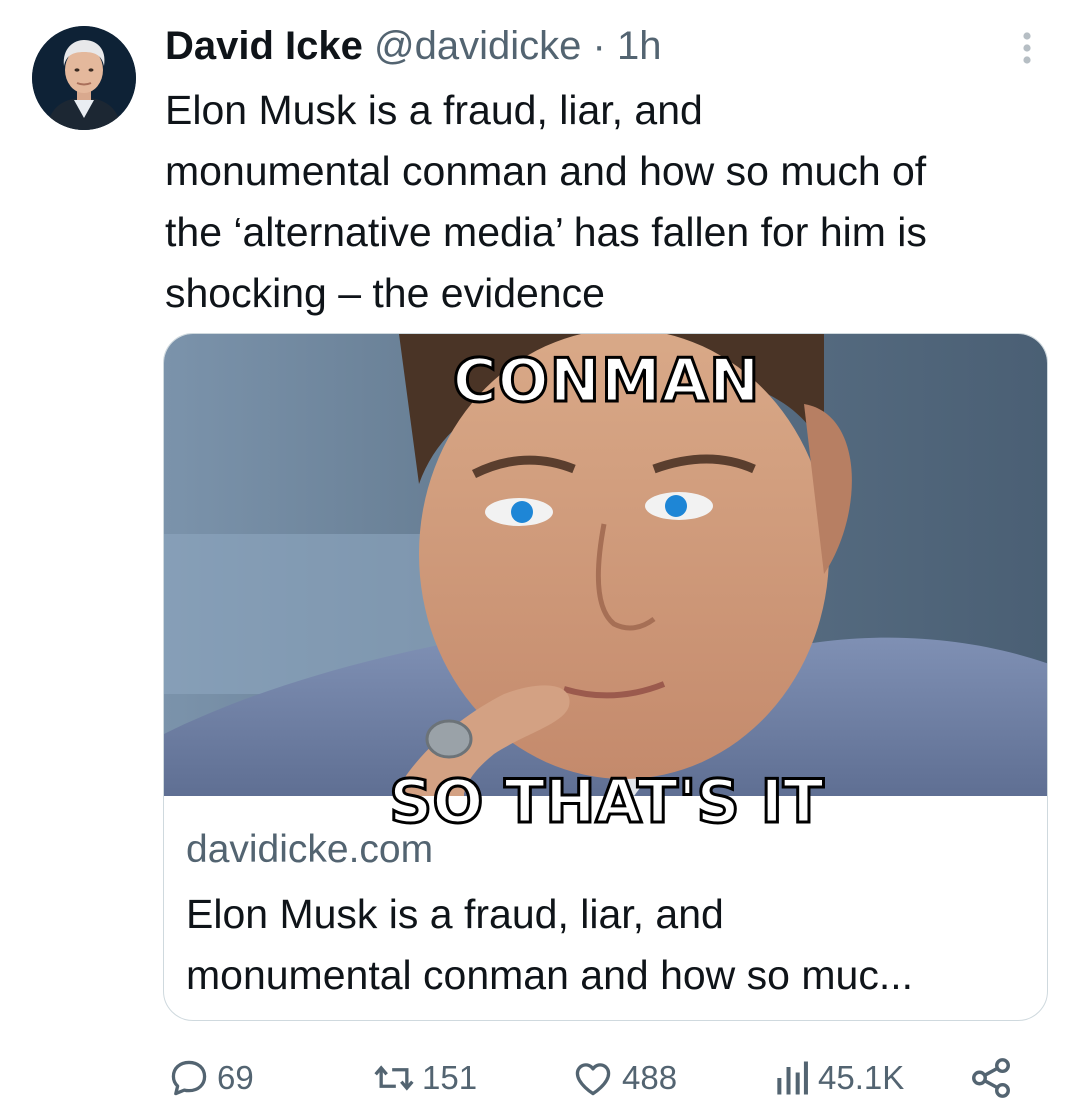 This screenshot has width=1080, height=1116. I want to click on author-handle: @davidicke, so click(477, 46).